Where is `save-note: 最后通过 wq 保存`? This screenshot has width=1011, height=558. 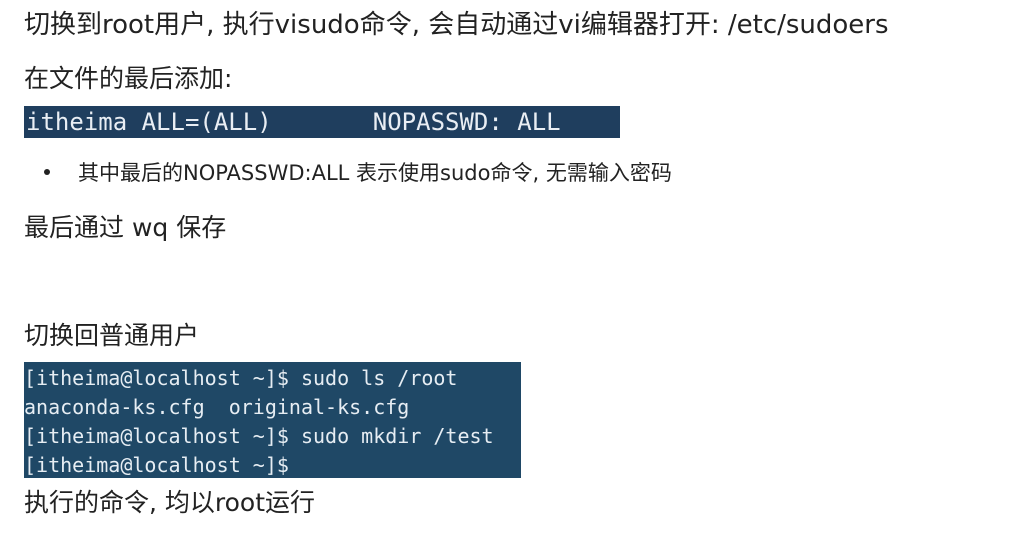 save-note: 最后通过 wq 保存 is located at coordinates (125, 227).